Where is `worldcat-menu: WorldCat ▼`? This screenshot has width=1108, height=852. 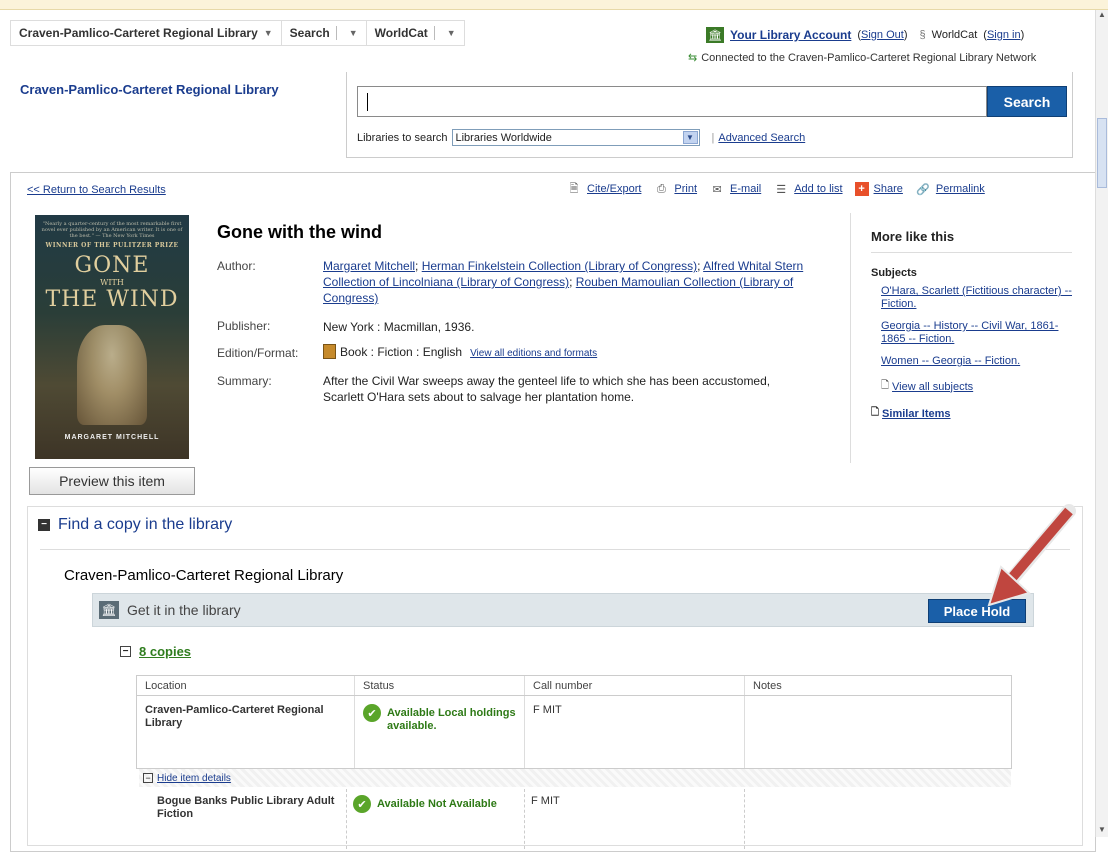
worldcat-menu: WorldCat ▼ is located at coordinates (416, 33).